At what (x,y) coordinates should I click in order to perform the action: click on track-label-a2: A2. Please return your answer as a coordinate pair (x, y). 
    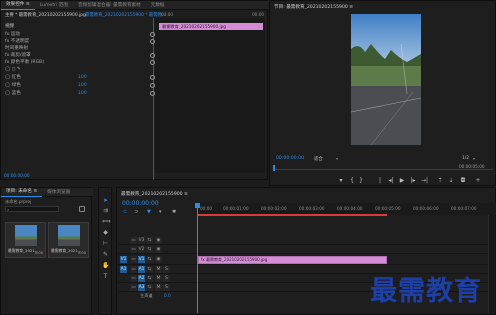
    Looking at the image, I should click on (141, 278).